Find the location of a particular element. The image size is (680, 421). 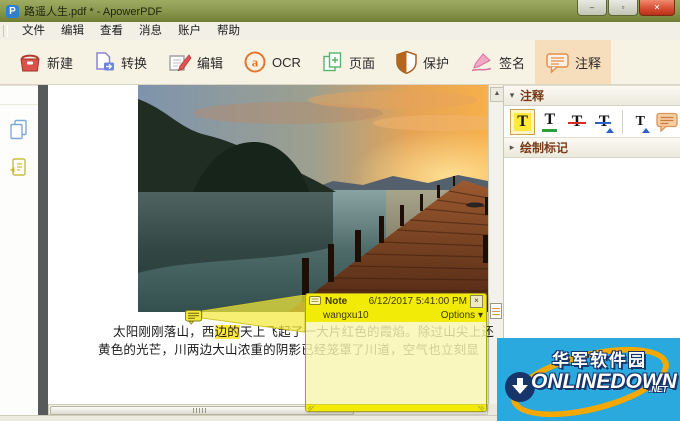

menu-account: 账户 is located at coordinates (189, 31).